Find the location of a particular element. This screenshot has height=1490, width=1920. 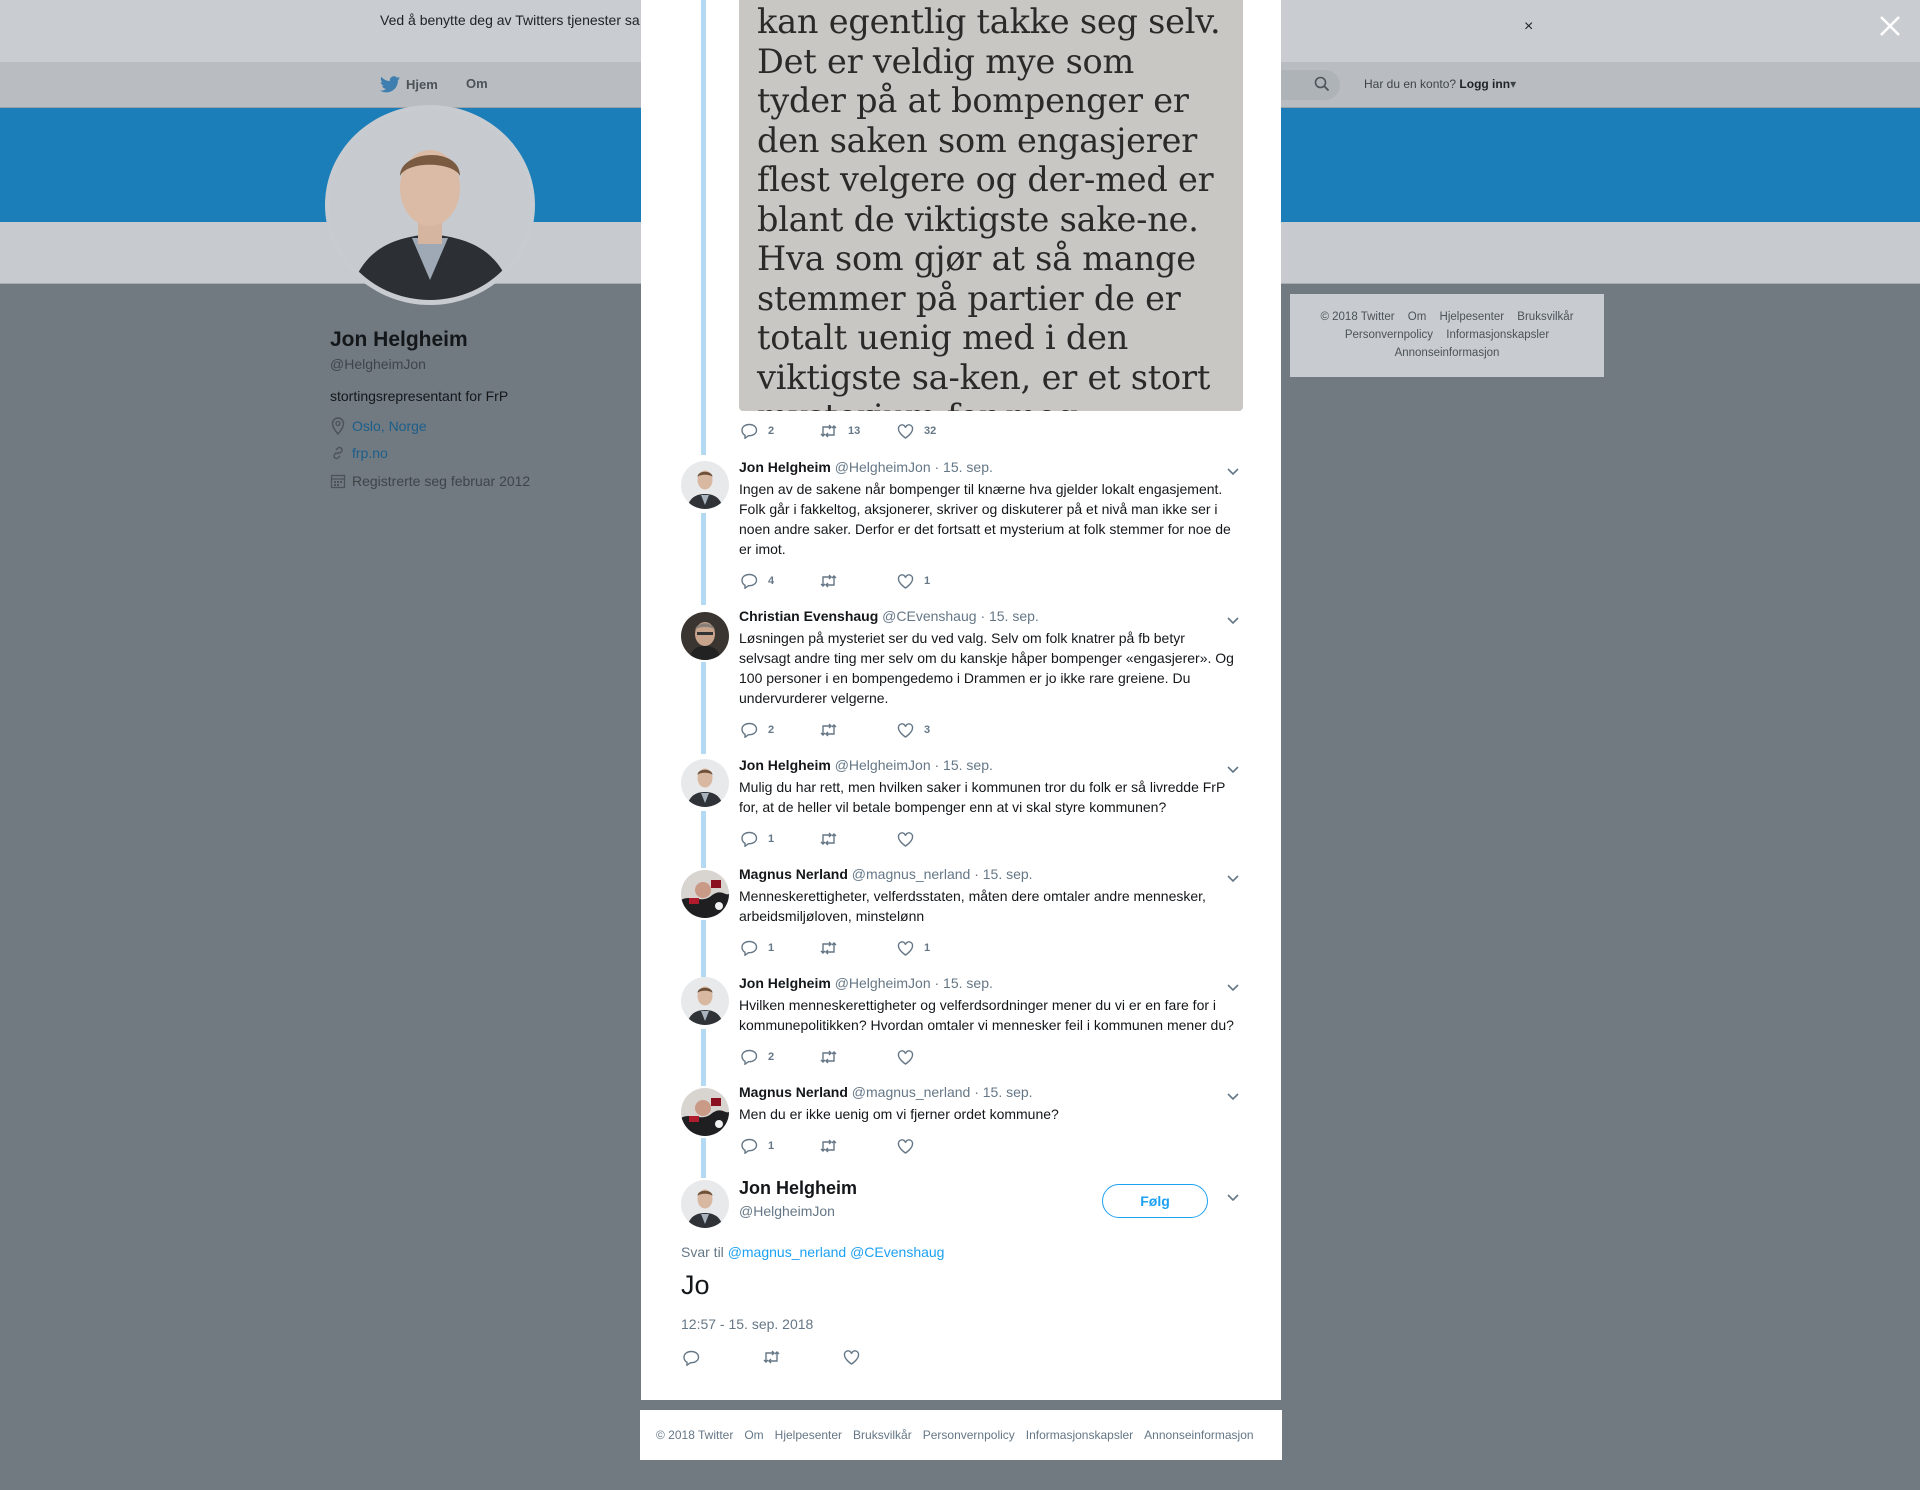

search-icon is located at coordinates (1322, 84).